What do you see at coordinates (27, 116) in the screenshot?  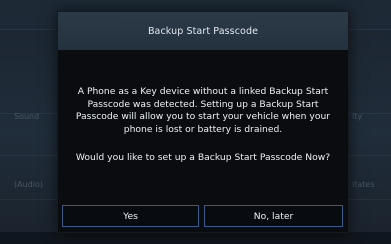 I see `background-label: Sound` at bounding box center [27, 116].